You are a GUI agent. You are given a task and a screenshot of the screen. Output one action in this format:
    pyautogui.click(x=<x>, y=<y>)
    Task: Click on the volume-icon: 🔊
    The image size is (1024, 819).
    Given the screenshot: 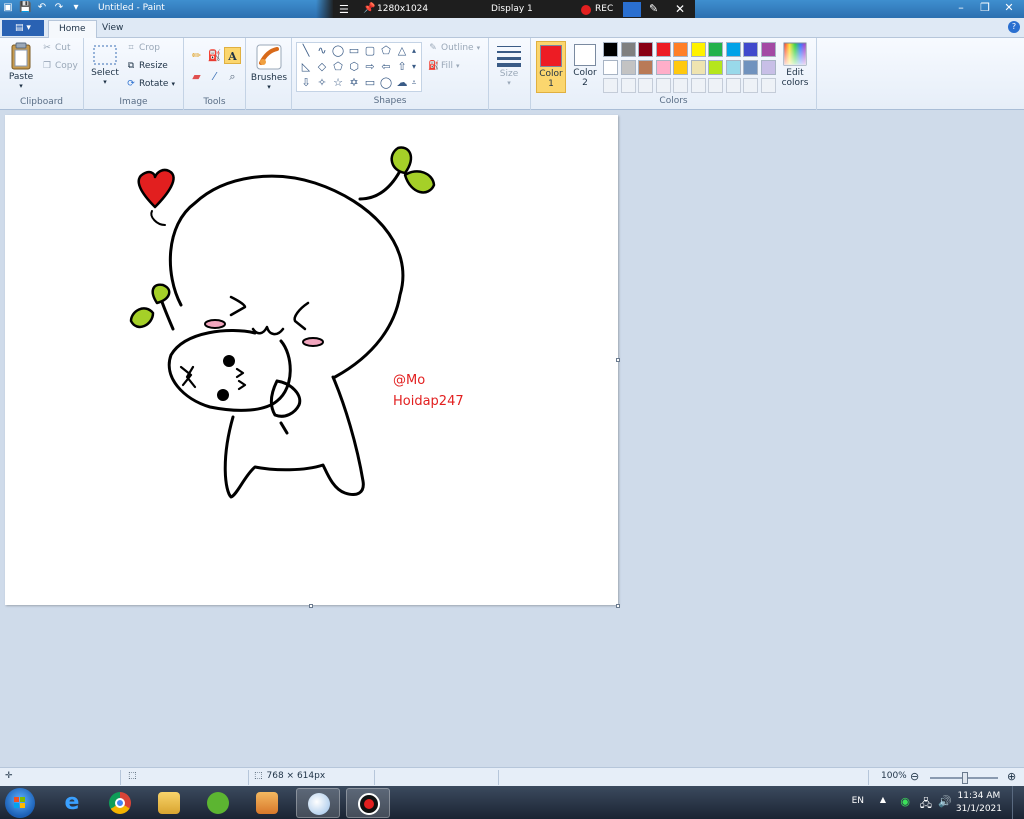 What is the action you would take?
    pyautogui.click(x=945, y=801)
    